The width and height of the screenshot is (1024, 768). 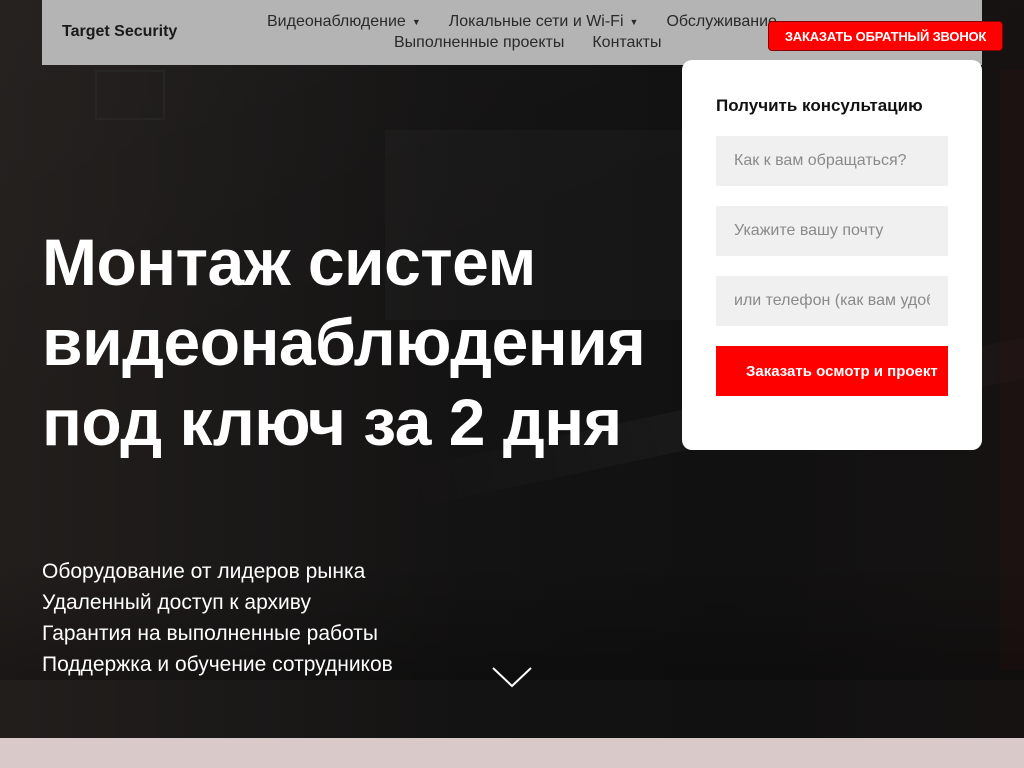 What do you see at coordinates (176, 602) in the screenshot?
I see `feature-item: Удаленный доступ к архиву` at bounding box center [176, 602].